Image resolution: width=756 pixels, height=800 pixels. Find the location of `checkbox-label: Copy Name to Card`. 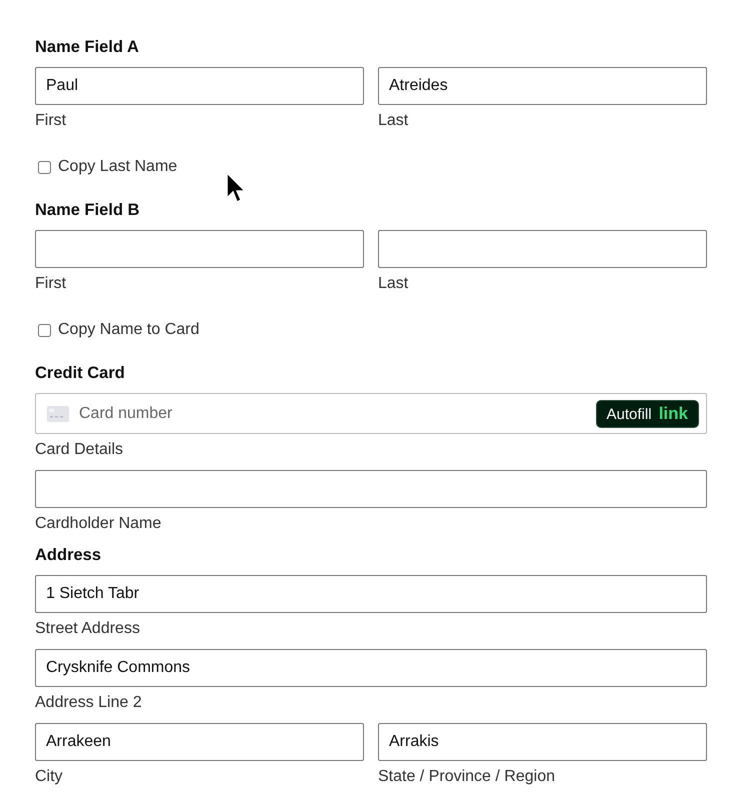

checkbox-label: Copy Name to Card is located at coordinates (129, 330).